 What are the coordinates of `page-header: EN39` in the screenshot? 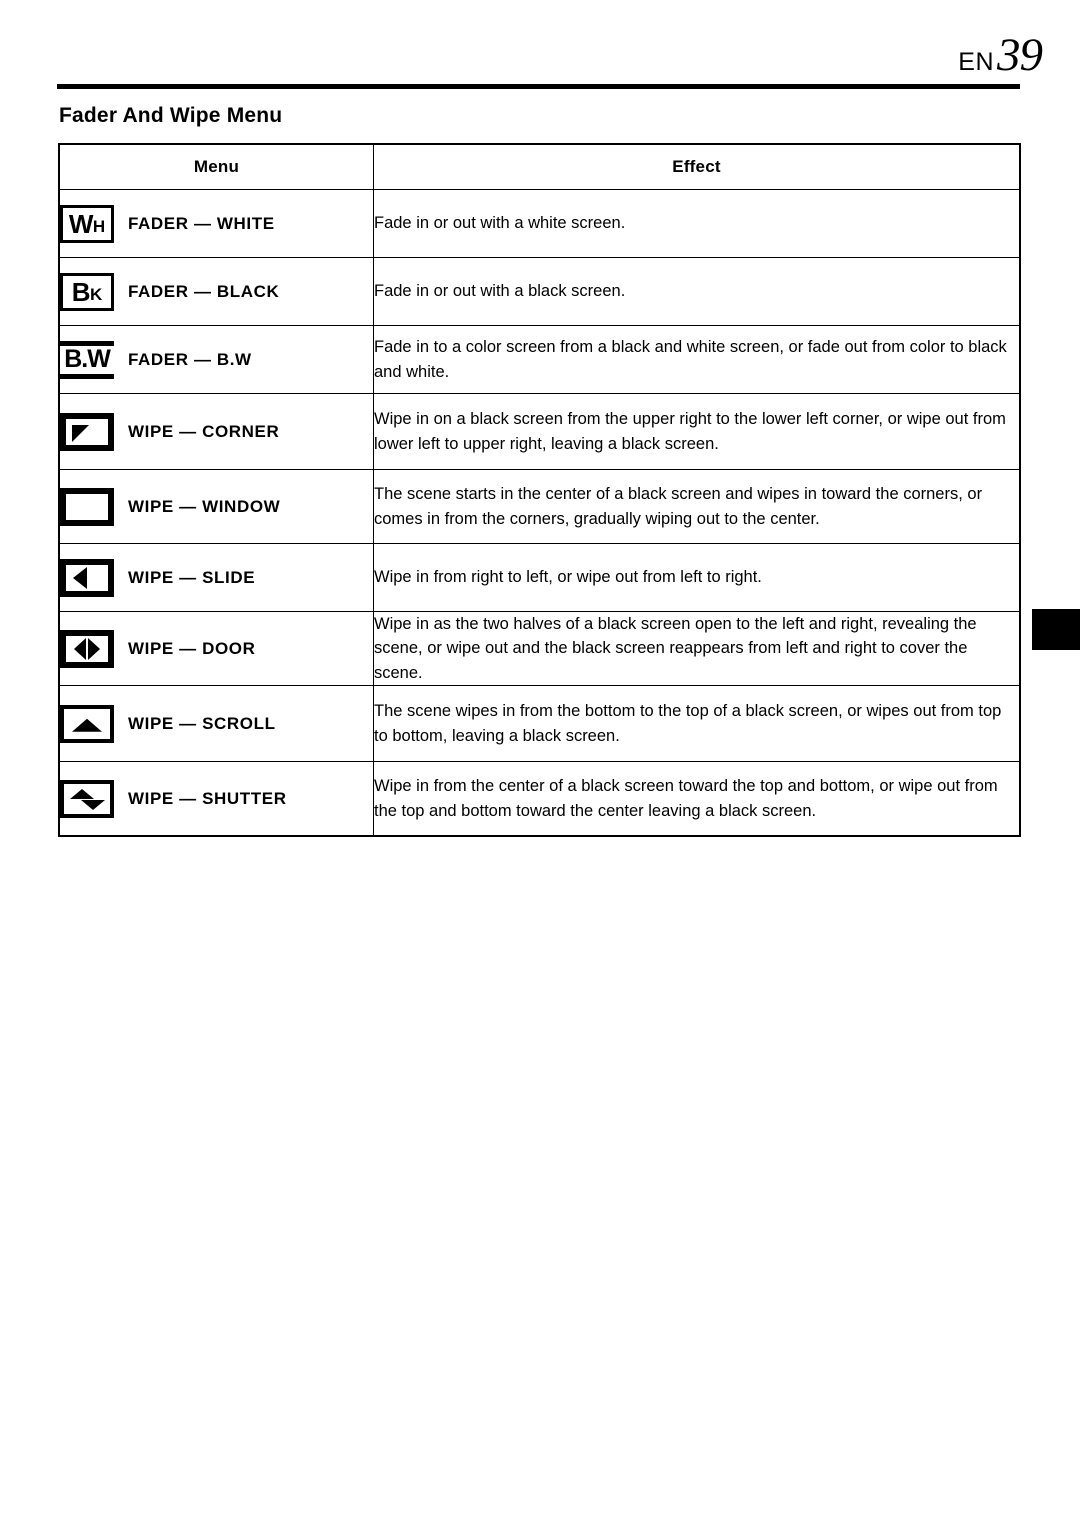 It's located at (540, 54).